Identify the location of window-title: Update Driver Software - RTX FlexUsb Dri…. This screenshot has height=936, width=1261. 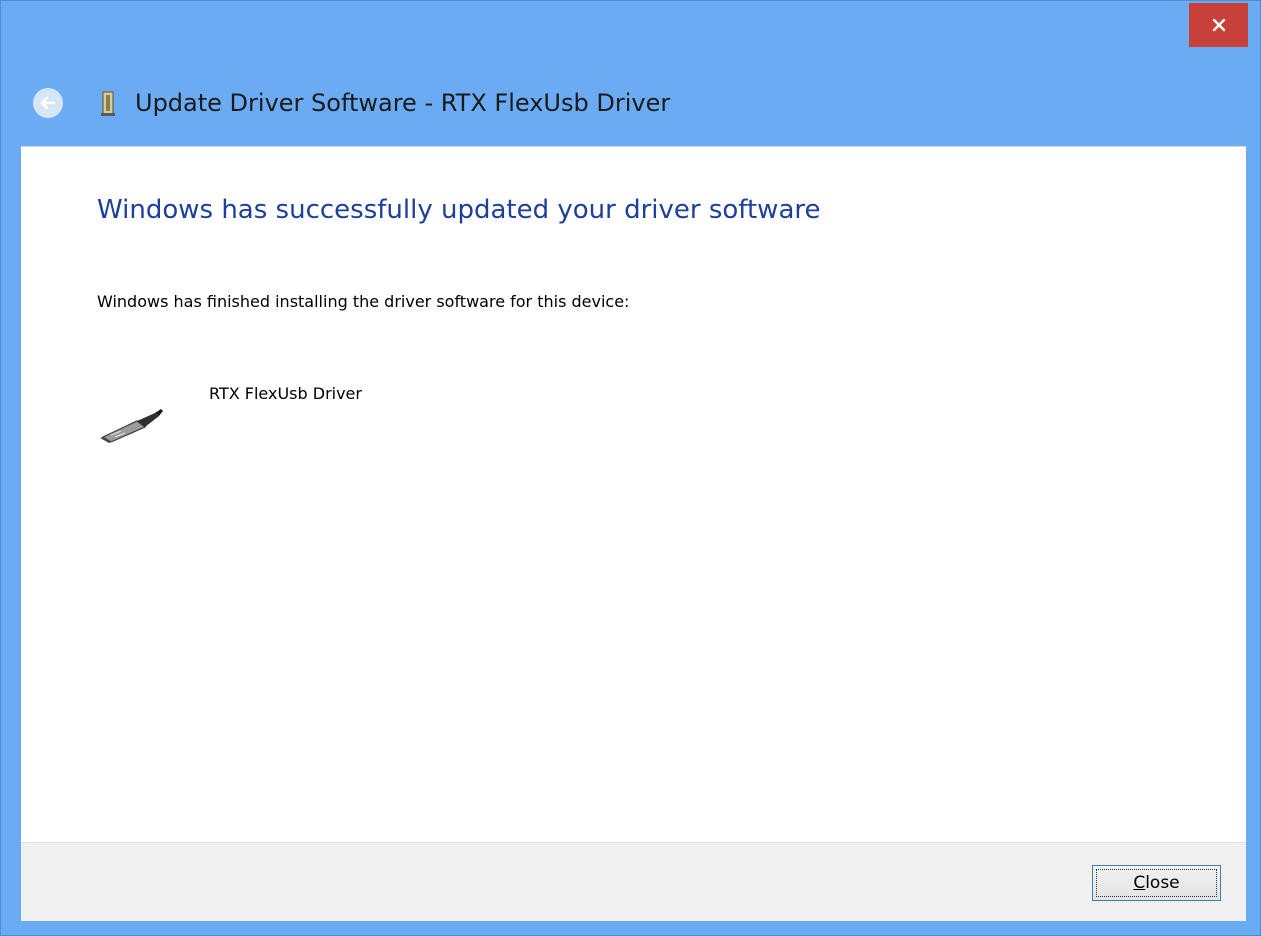
(403, 103).